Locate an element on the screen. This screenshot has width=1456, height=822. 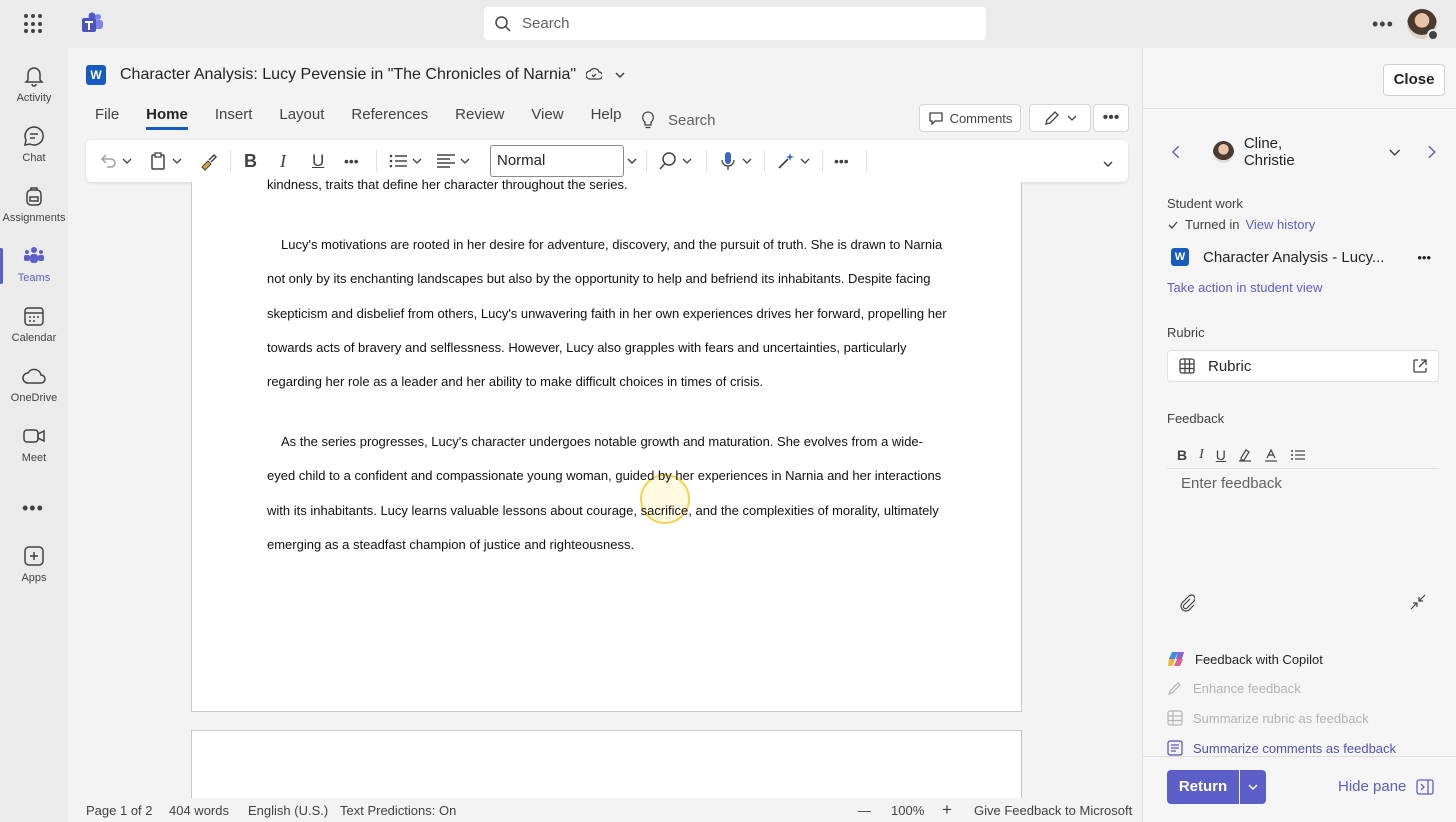
rubric-card-label: Rubric is located at coordinates (1230, 366).